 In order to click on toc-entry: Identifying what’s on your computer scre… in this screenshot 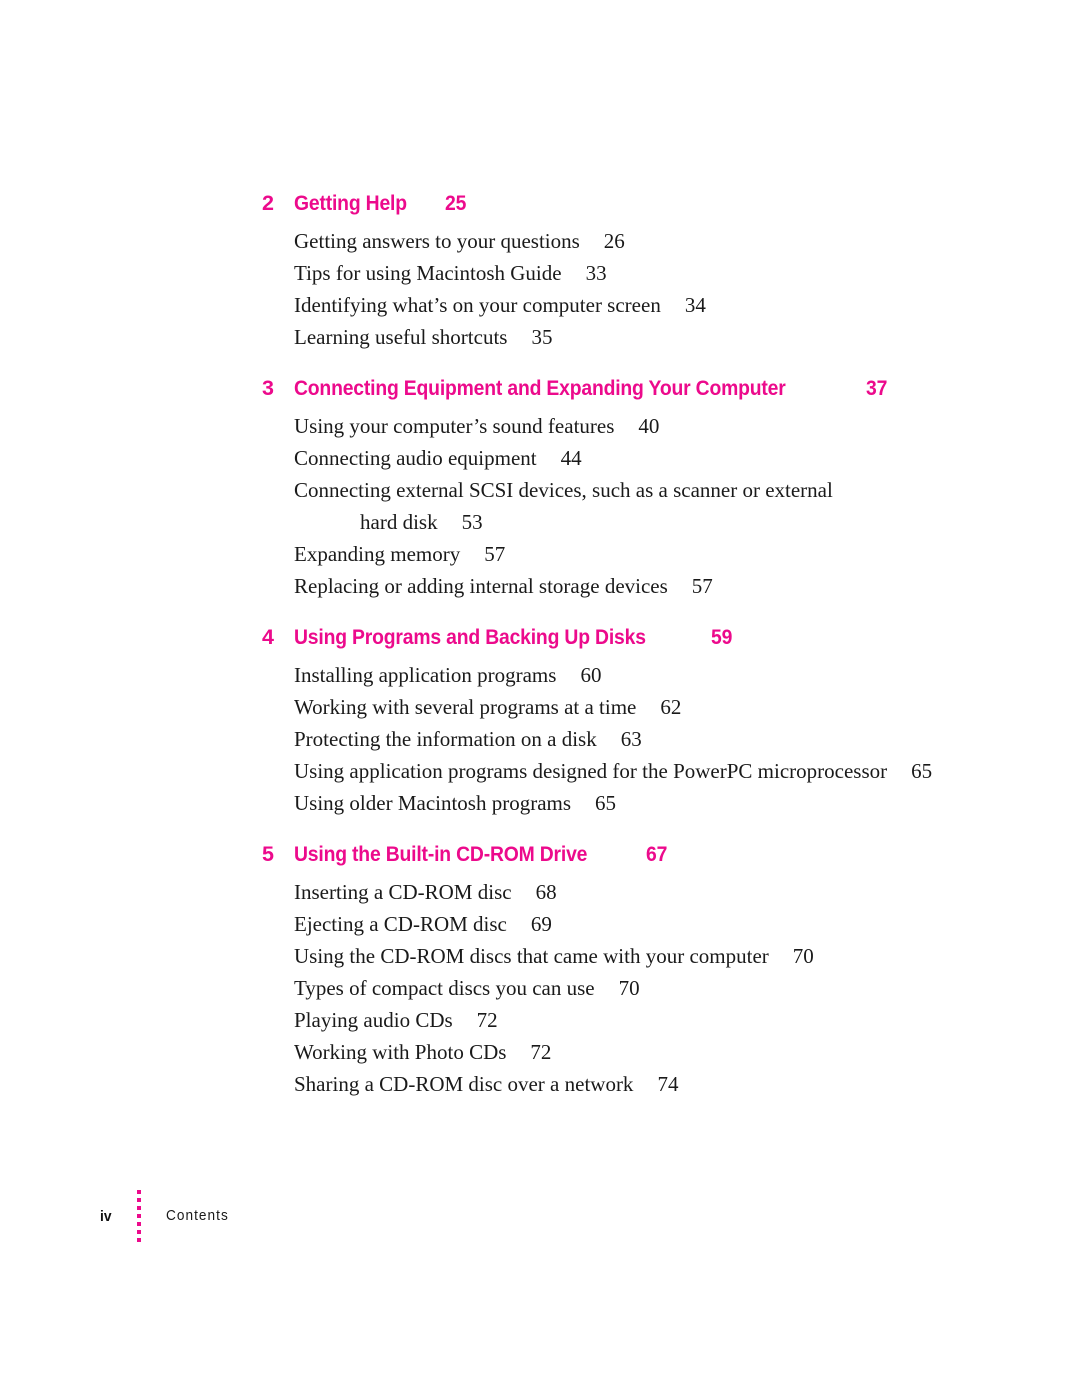, I will do `click(628, 305)`.